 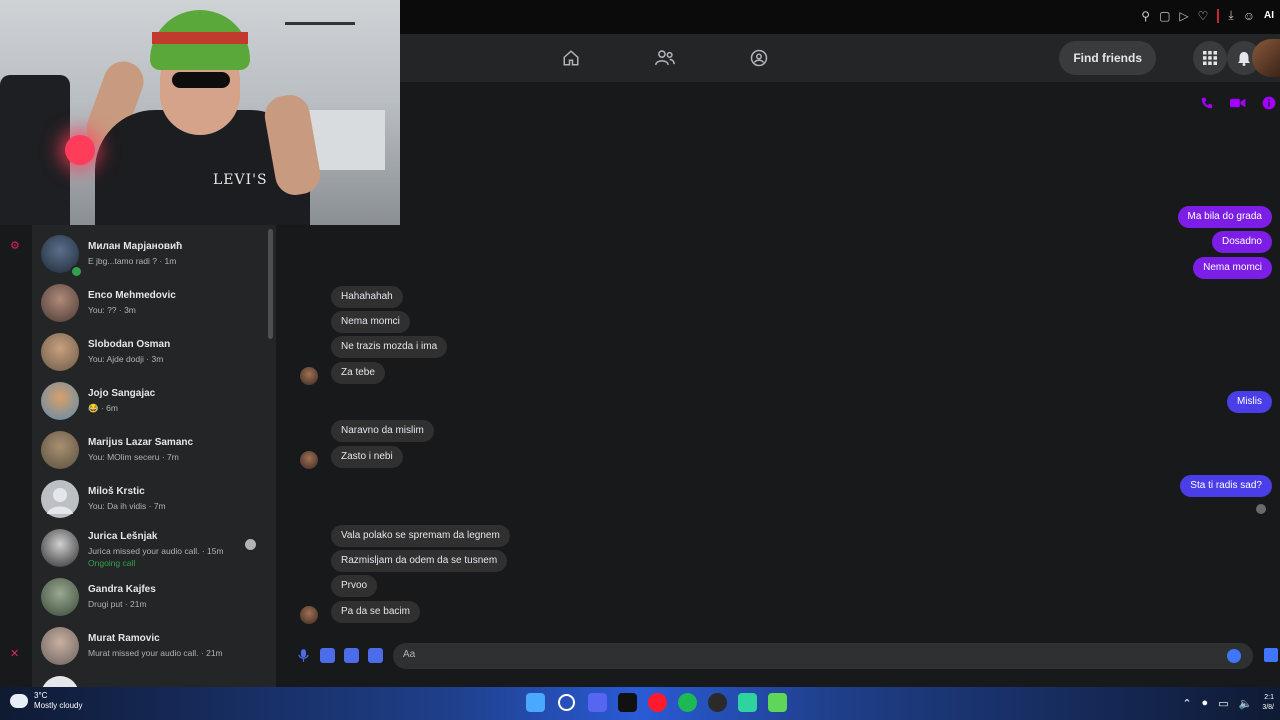 What do you see at coordinates (16, 245) in the screenshot?
I see `settings-icon: ⚙` at bounding box center [16, 245].